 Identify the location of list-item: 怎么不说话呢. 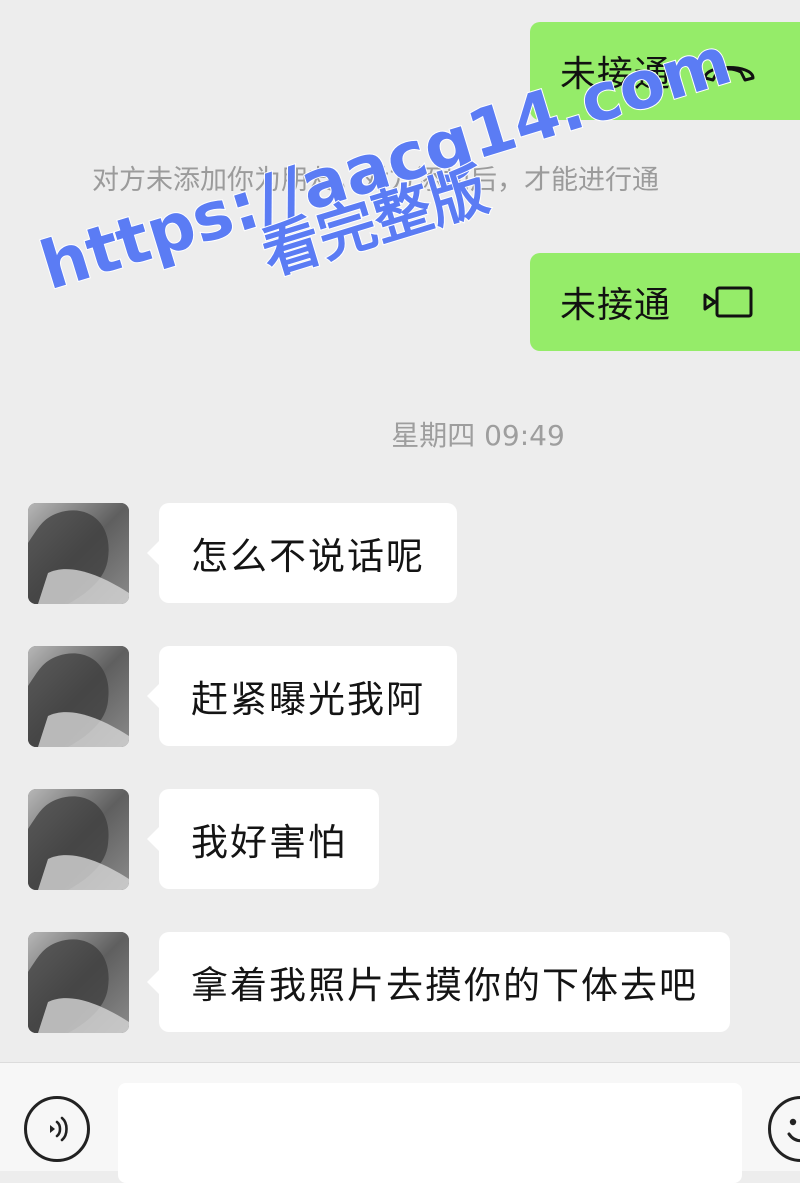
(242, 553).